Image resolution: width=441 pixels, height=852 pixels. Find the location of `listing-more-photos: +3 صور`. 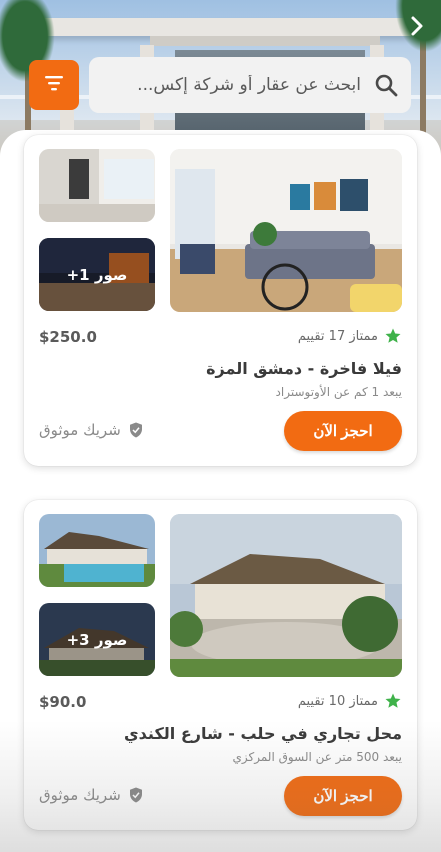

listing-more-photos: +3 صور is located at coordinates (97, 639).